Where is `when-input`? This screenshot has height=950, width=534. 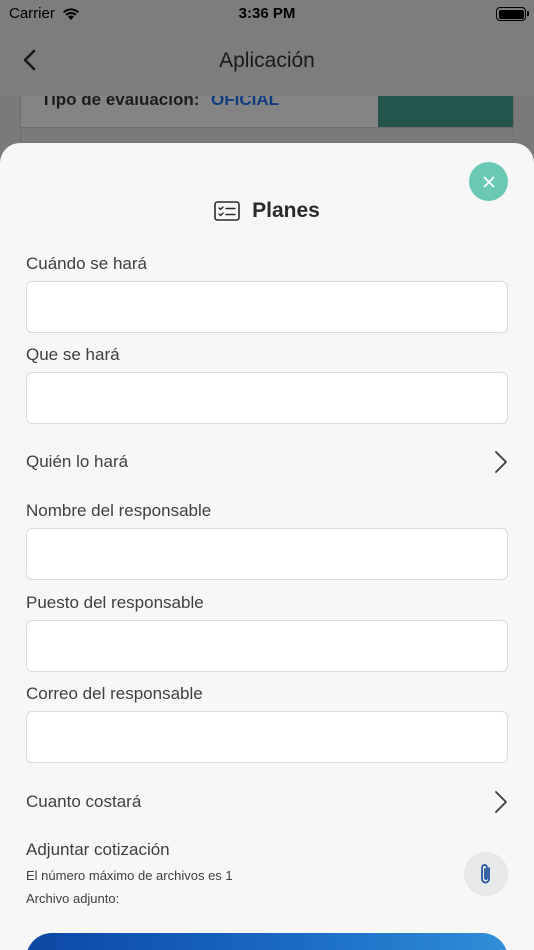
when-input is located at coordinates (267, 307).